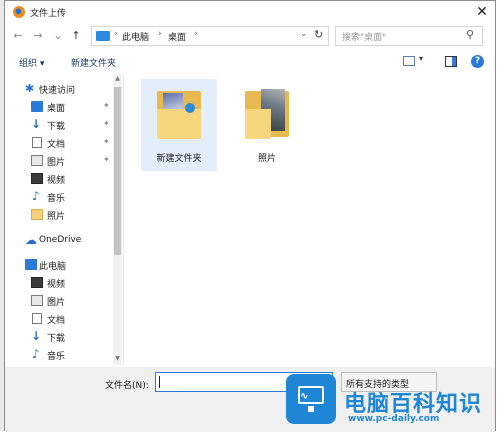  Describe the element at coordinates (470, 34) in the screenshot. I see `search-icon: ⚲` at that location.